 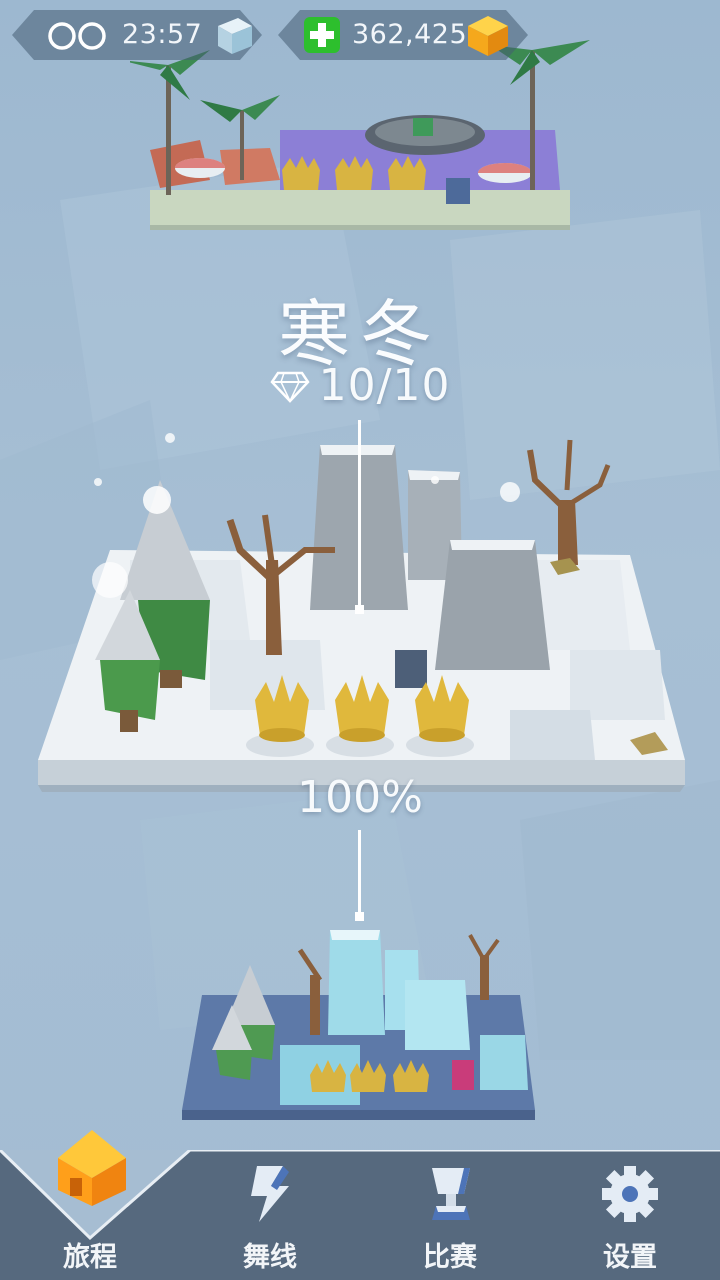 I want to click on nav-item-contest: 比赛, so click(x=450, y=1215).